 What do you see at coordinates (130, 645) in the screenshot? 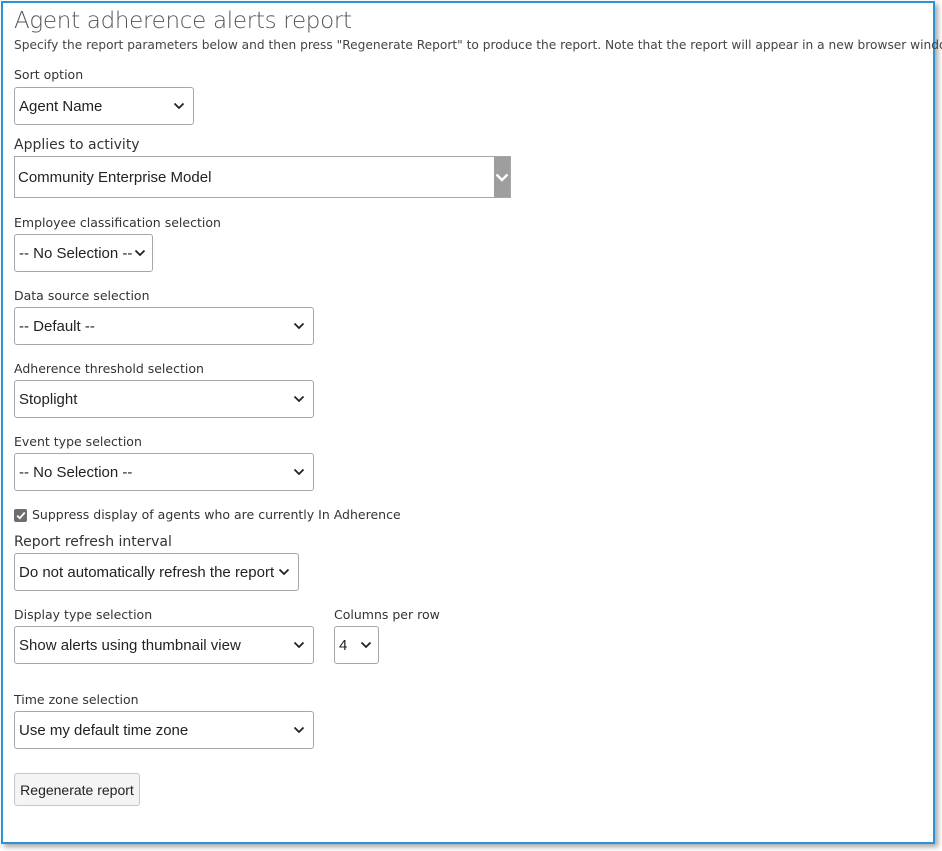
I see `display-type-value: Show alerts using thumbnail view` at bounding box center [130, 645].